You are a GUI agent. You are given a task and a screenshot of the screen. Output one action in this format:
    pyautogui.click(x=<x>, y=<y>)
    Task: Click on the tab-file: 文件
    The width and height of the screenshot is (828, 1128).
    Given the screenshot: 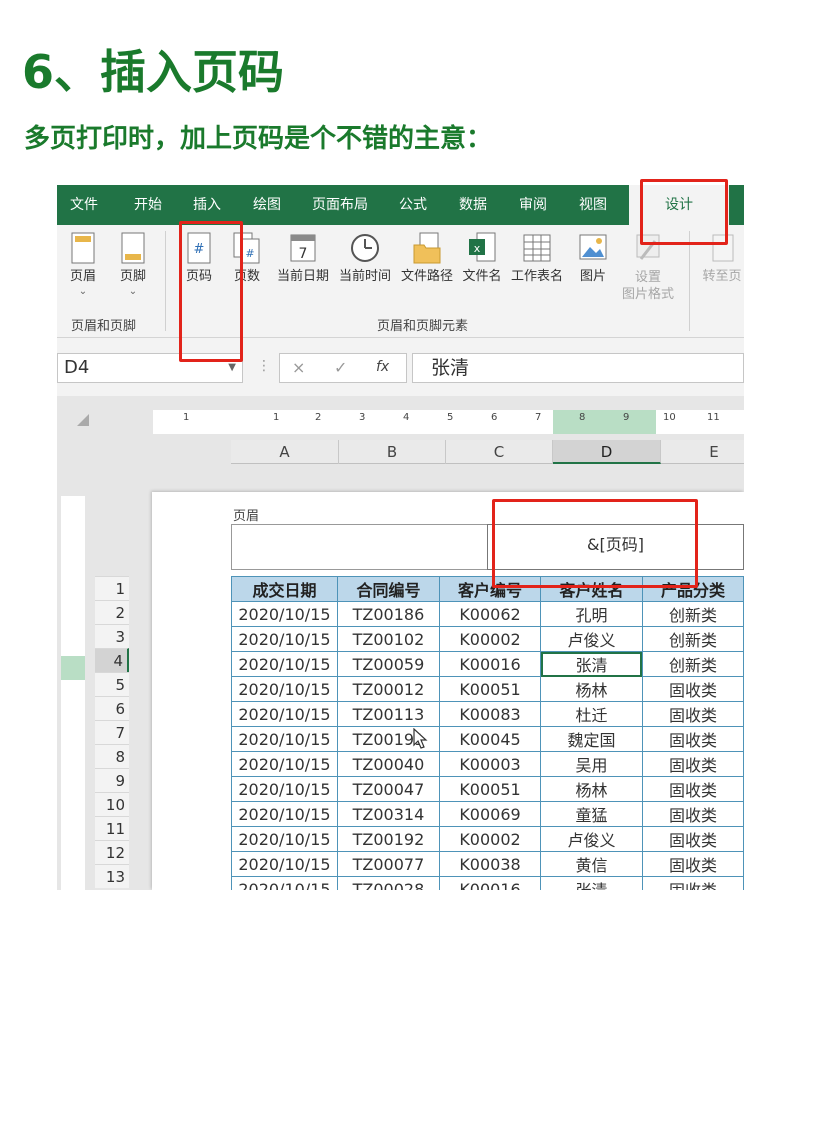 What is the action you would take?
    pyautogui.click(x=84, y=205)
    